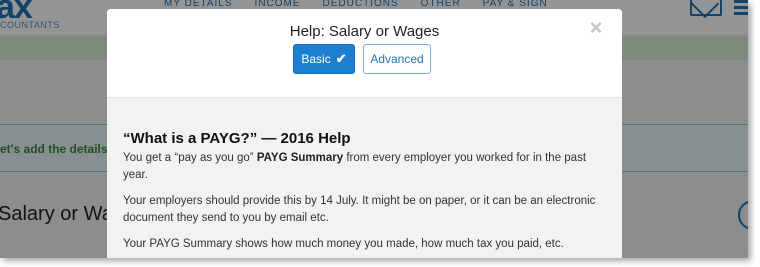 The image size is (760, 267). I want to click on basic-button: Basic ✔, so click(324, 59).